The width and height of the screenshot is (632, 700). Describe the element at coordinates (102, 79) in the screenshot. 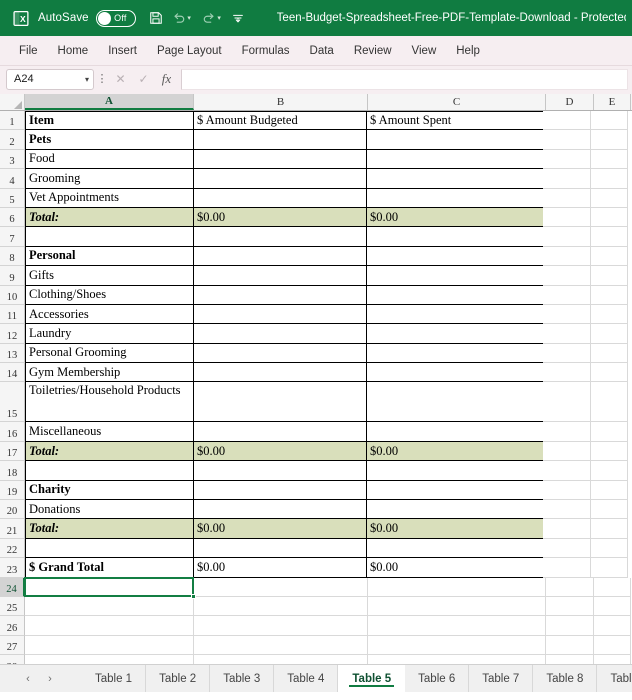

I see `more-options-icon: ⋮` at that location.